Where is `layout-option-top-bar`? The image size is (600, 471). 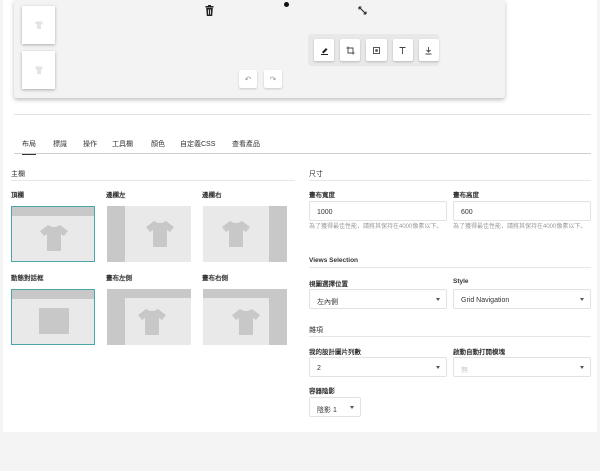 layout-option-top-bar is located at coordinates (53, 234).